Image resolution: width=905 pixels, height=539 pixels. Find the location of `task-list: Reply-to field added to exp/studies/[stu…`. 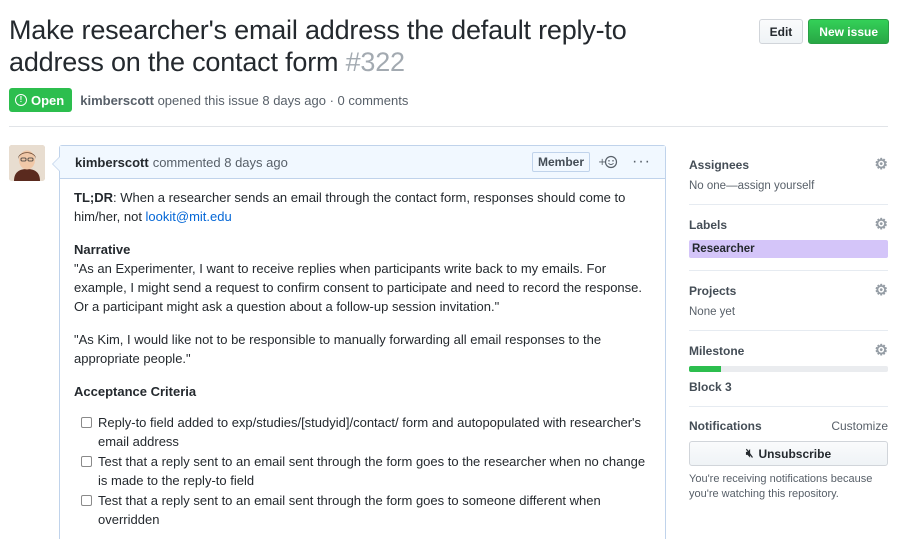

task-list: Reply-to field added to exp/studies/[stu… is located at coordinates (362, 471).